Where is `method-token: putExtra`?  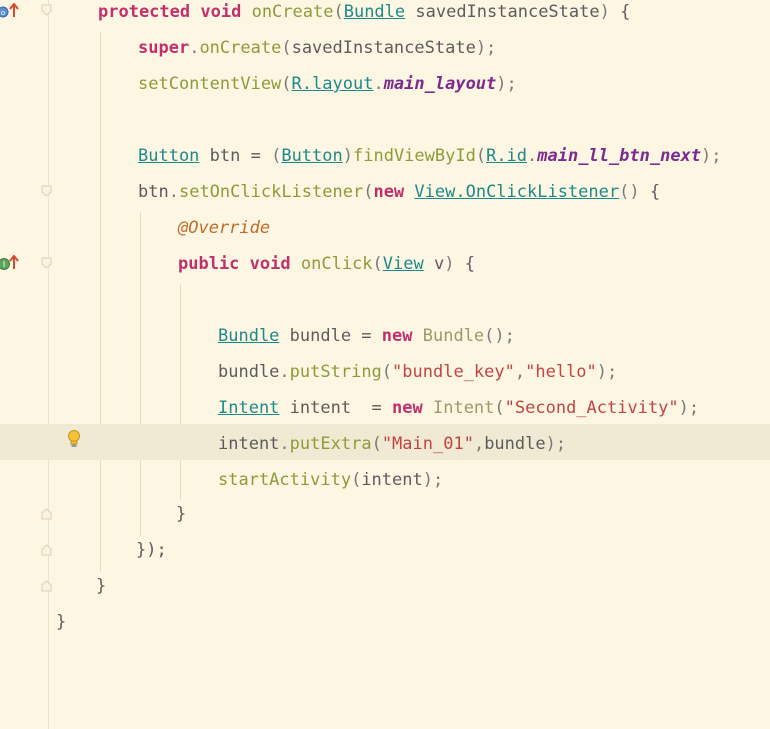 method-token: putExtra is located at coordinates (330, 444).